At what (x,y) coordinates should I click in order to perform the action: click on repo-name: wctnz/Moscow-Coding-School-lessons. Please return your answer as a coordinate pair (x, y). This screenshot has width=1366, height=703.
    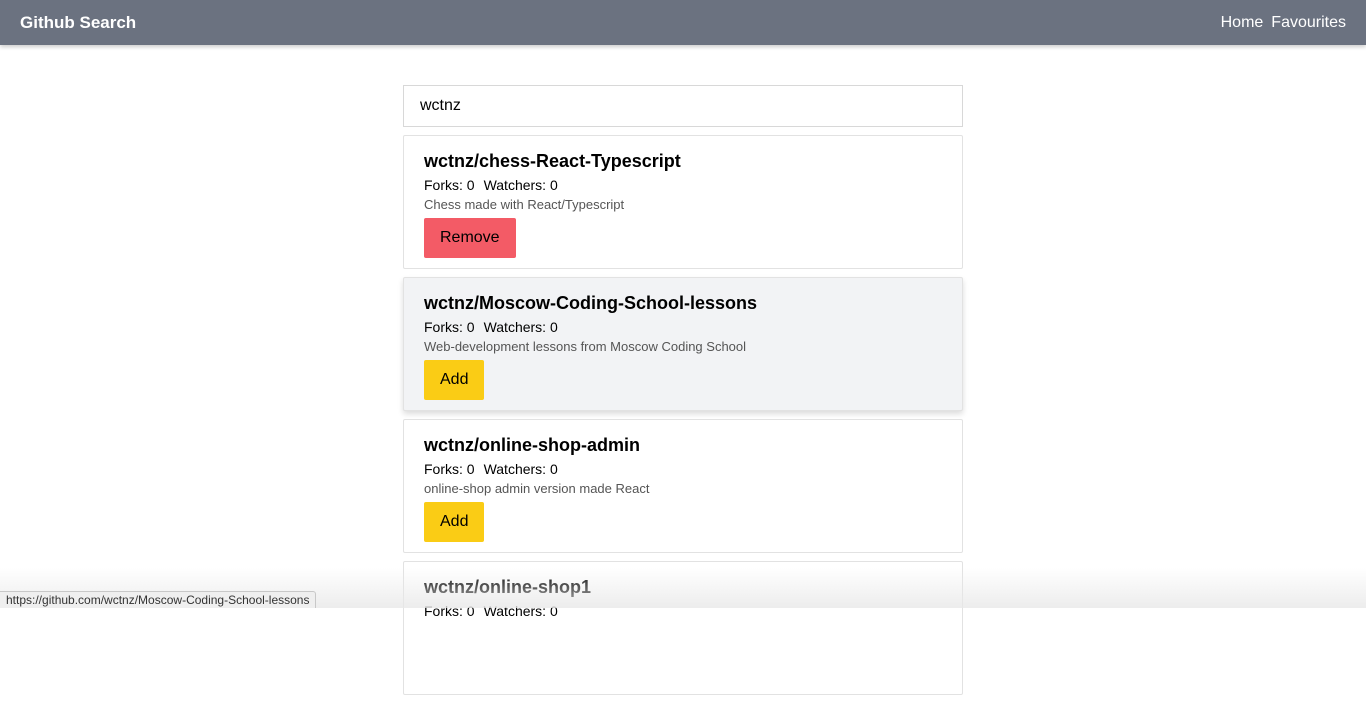
    Looking at the image, I should click on (591, 303).